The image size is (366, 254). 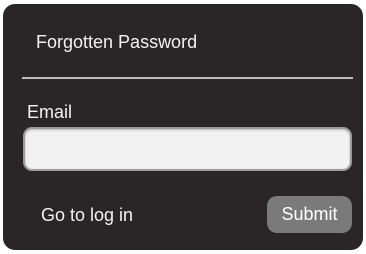 I want to click on divider, so click(x=187, y=78).